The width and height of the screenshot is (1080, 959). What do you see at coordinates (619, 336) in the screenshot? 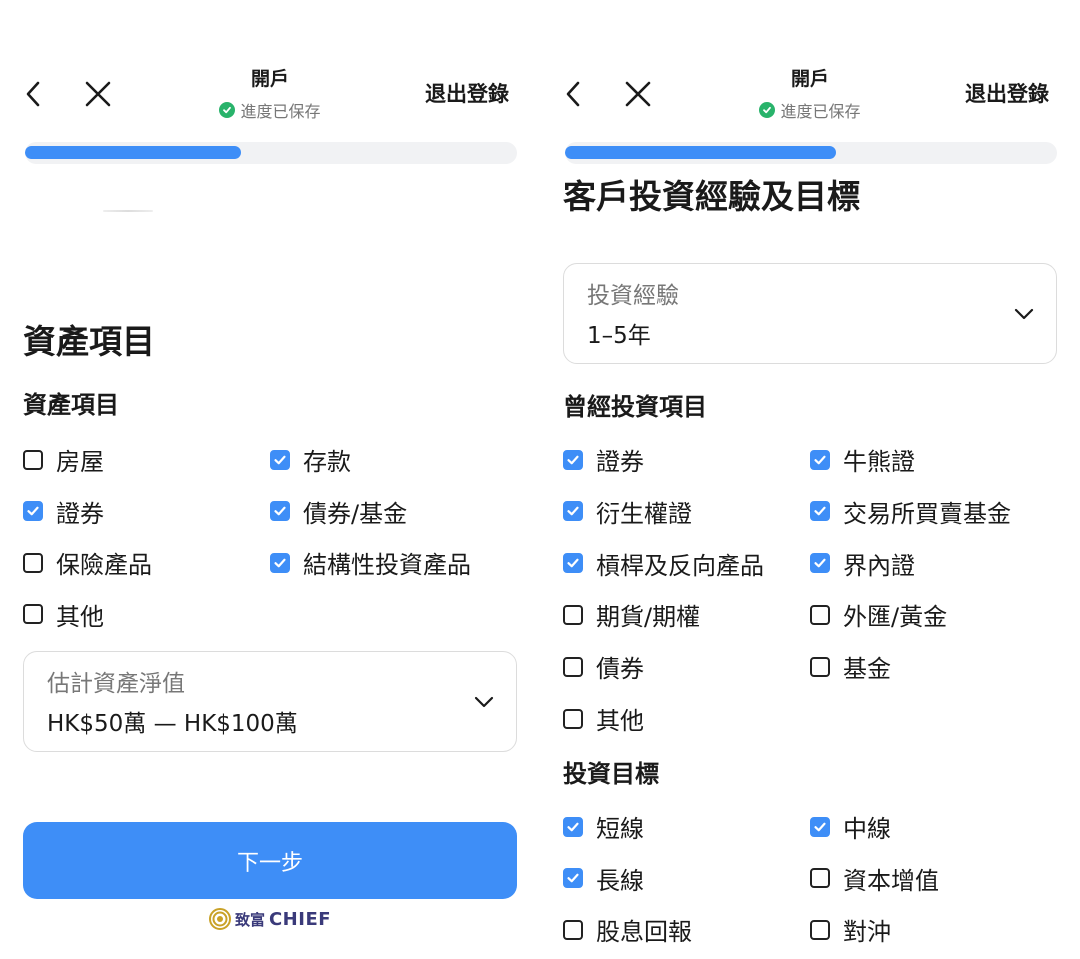
I see `experience-value: 1–5年` at bounding box center [619, 336].